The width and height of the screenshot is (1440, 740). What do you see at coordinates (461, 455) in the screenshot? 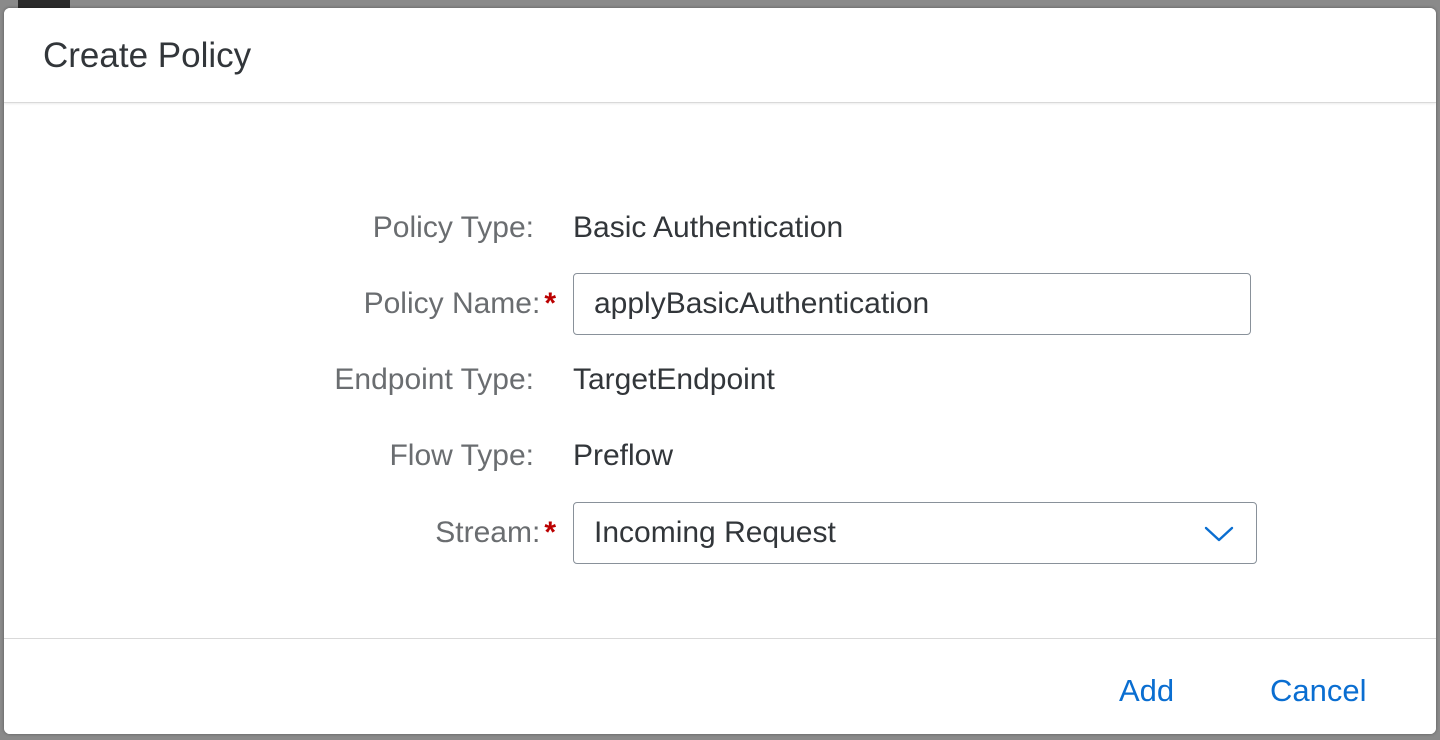
I see `flow-type-label: Flow Type:` at bounding box center [461, 455].